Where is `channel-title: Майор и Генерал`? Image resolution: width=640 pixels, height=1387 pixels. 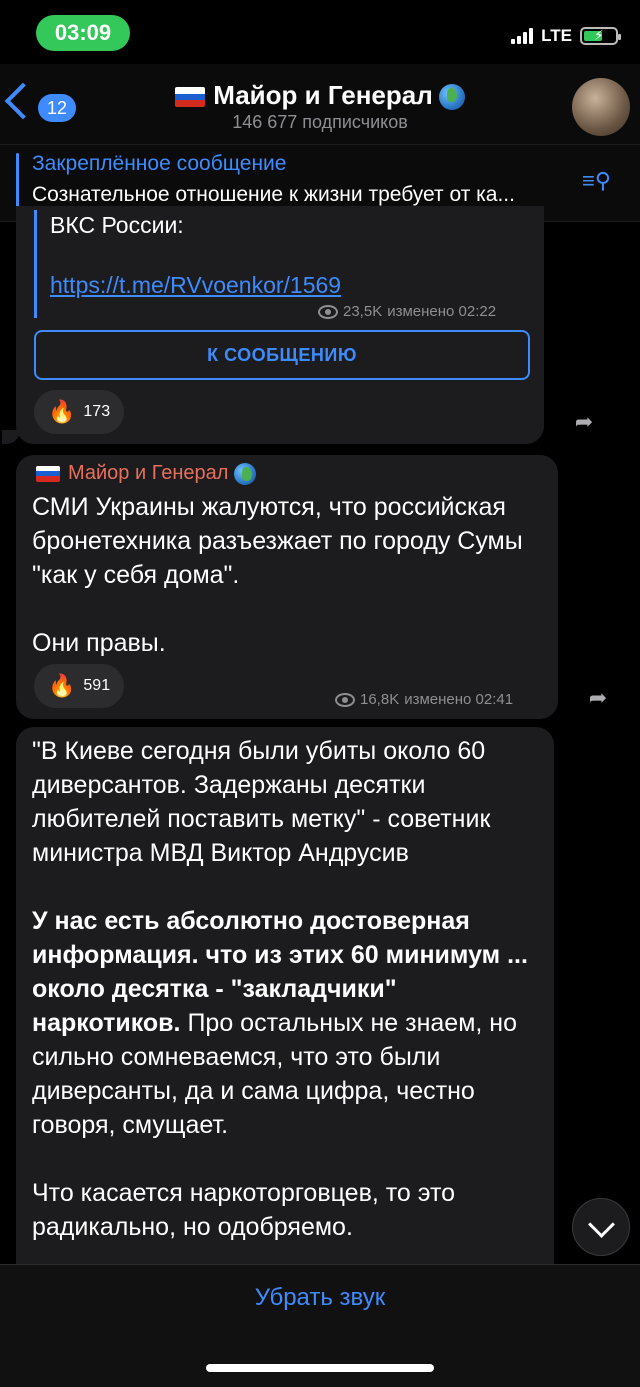 channel-title: Майор и Генерал is located at coordinates (320, 95).